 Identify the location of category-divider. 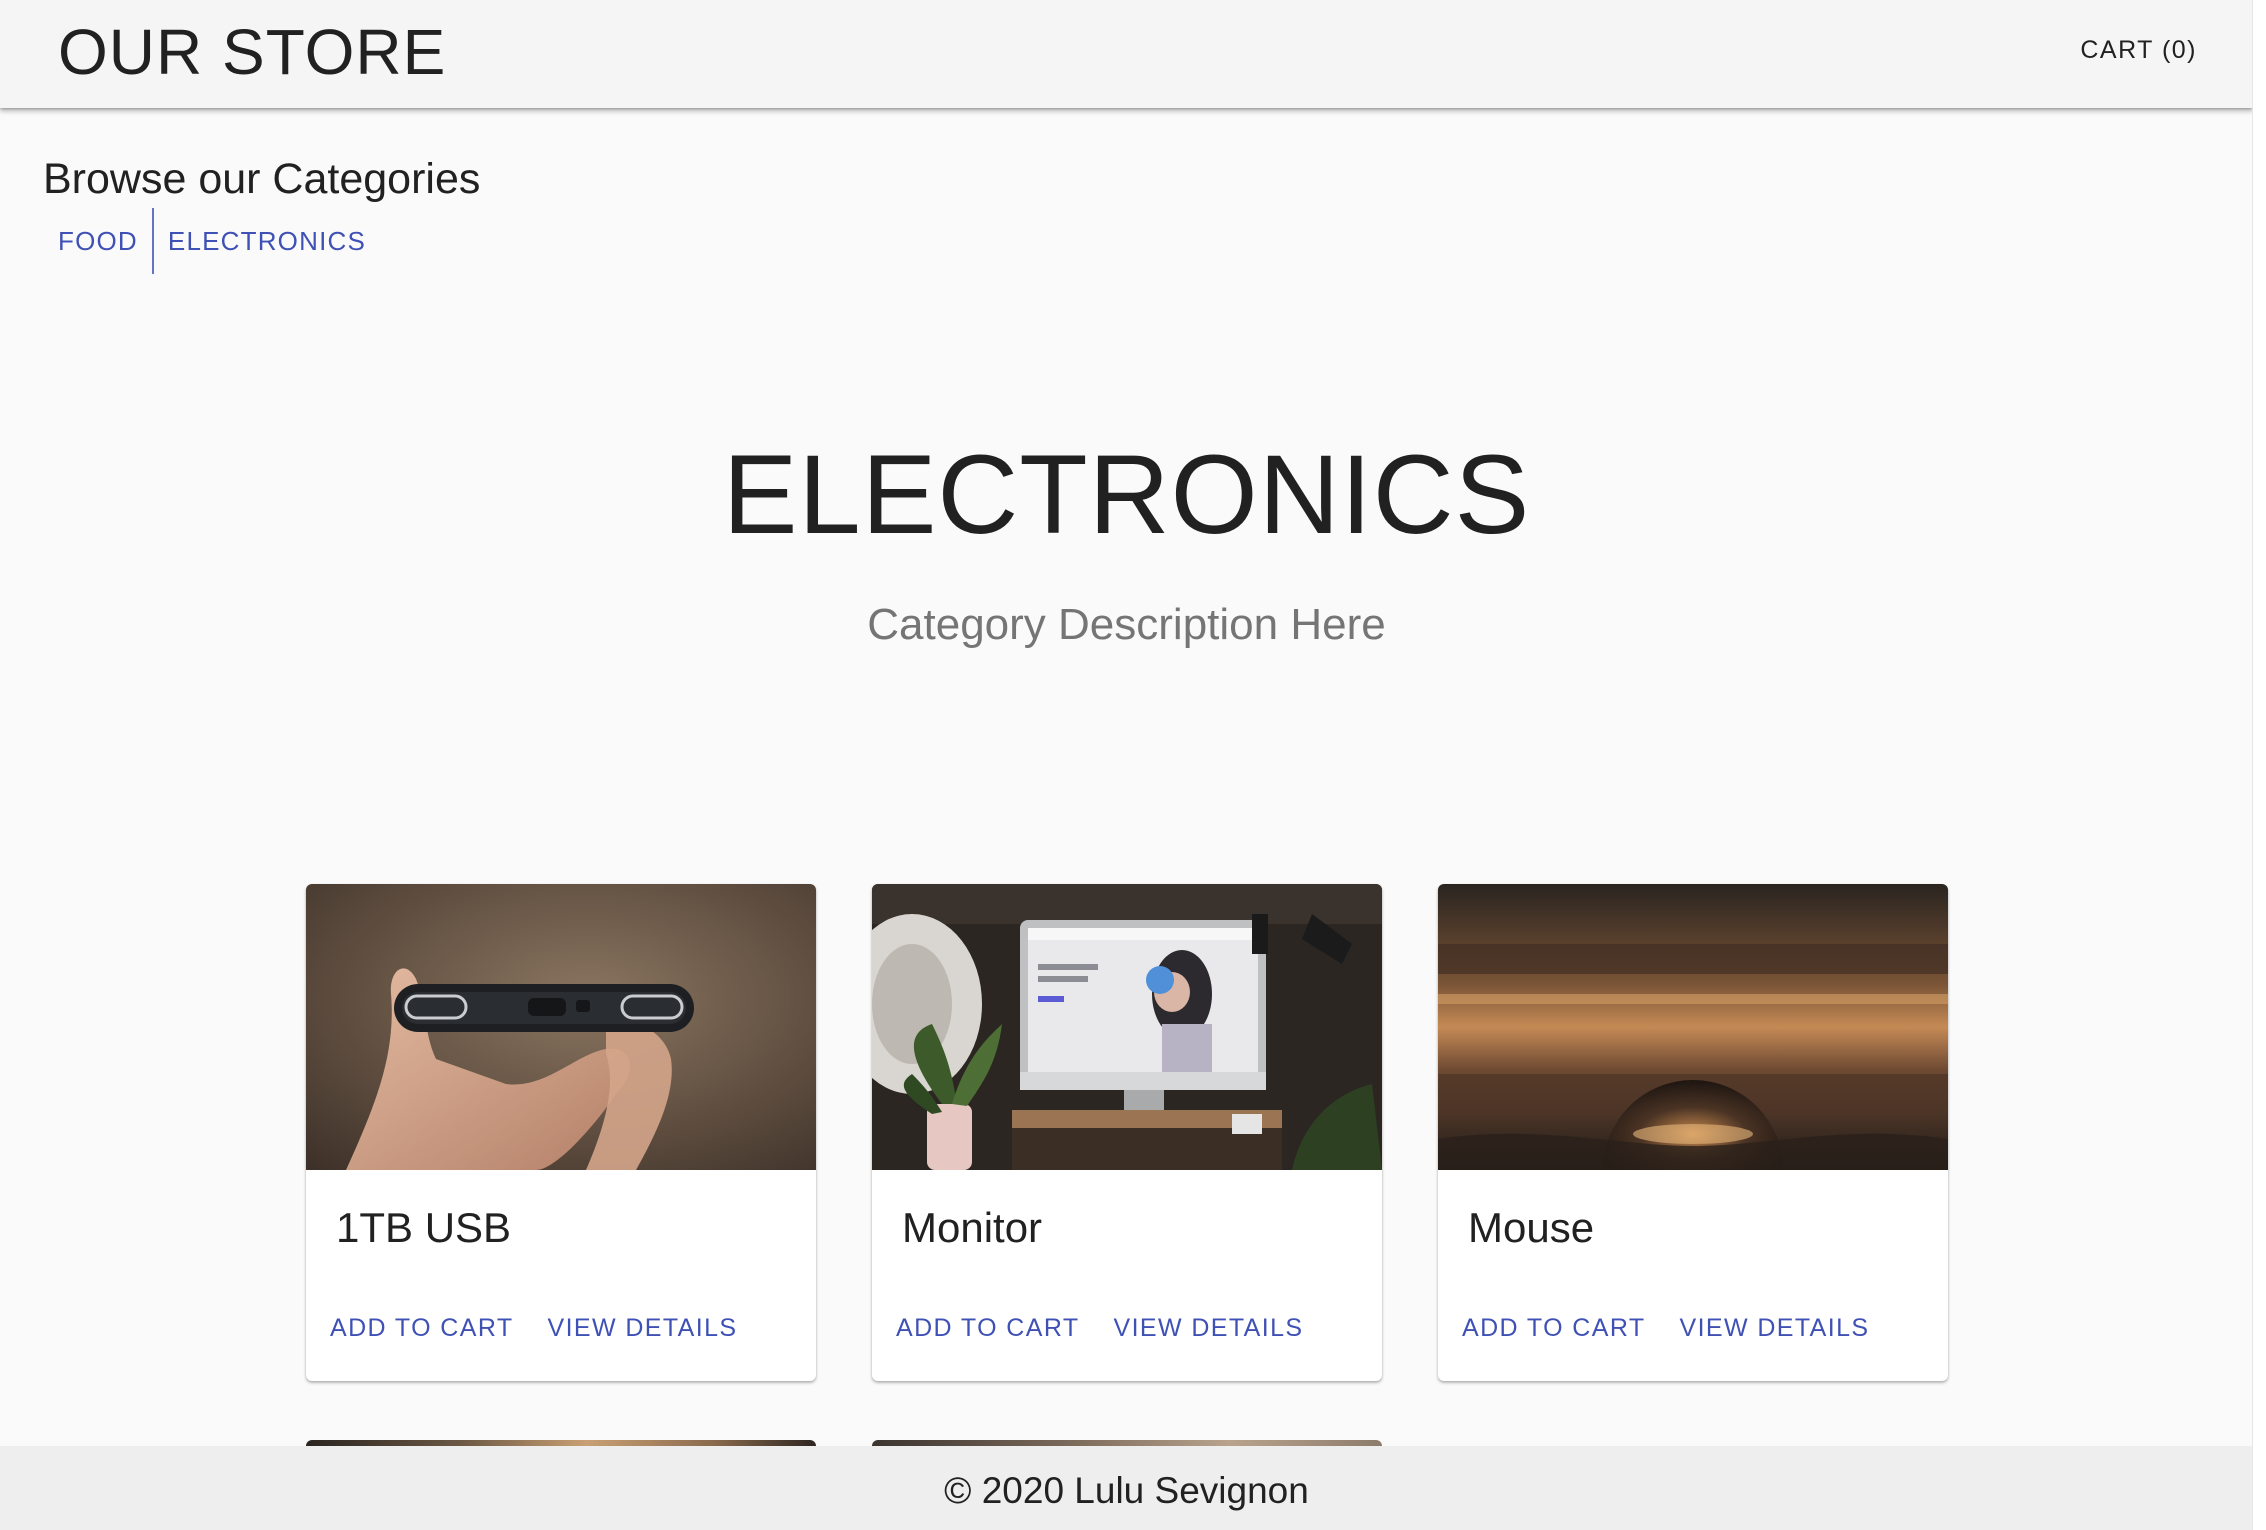
(152, 241).